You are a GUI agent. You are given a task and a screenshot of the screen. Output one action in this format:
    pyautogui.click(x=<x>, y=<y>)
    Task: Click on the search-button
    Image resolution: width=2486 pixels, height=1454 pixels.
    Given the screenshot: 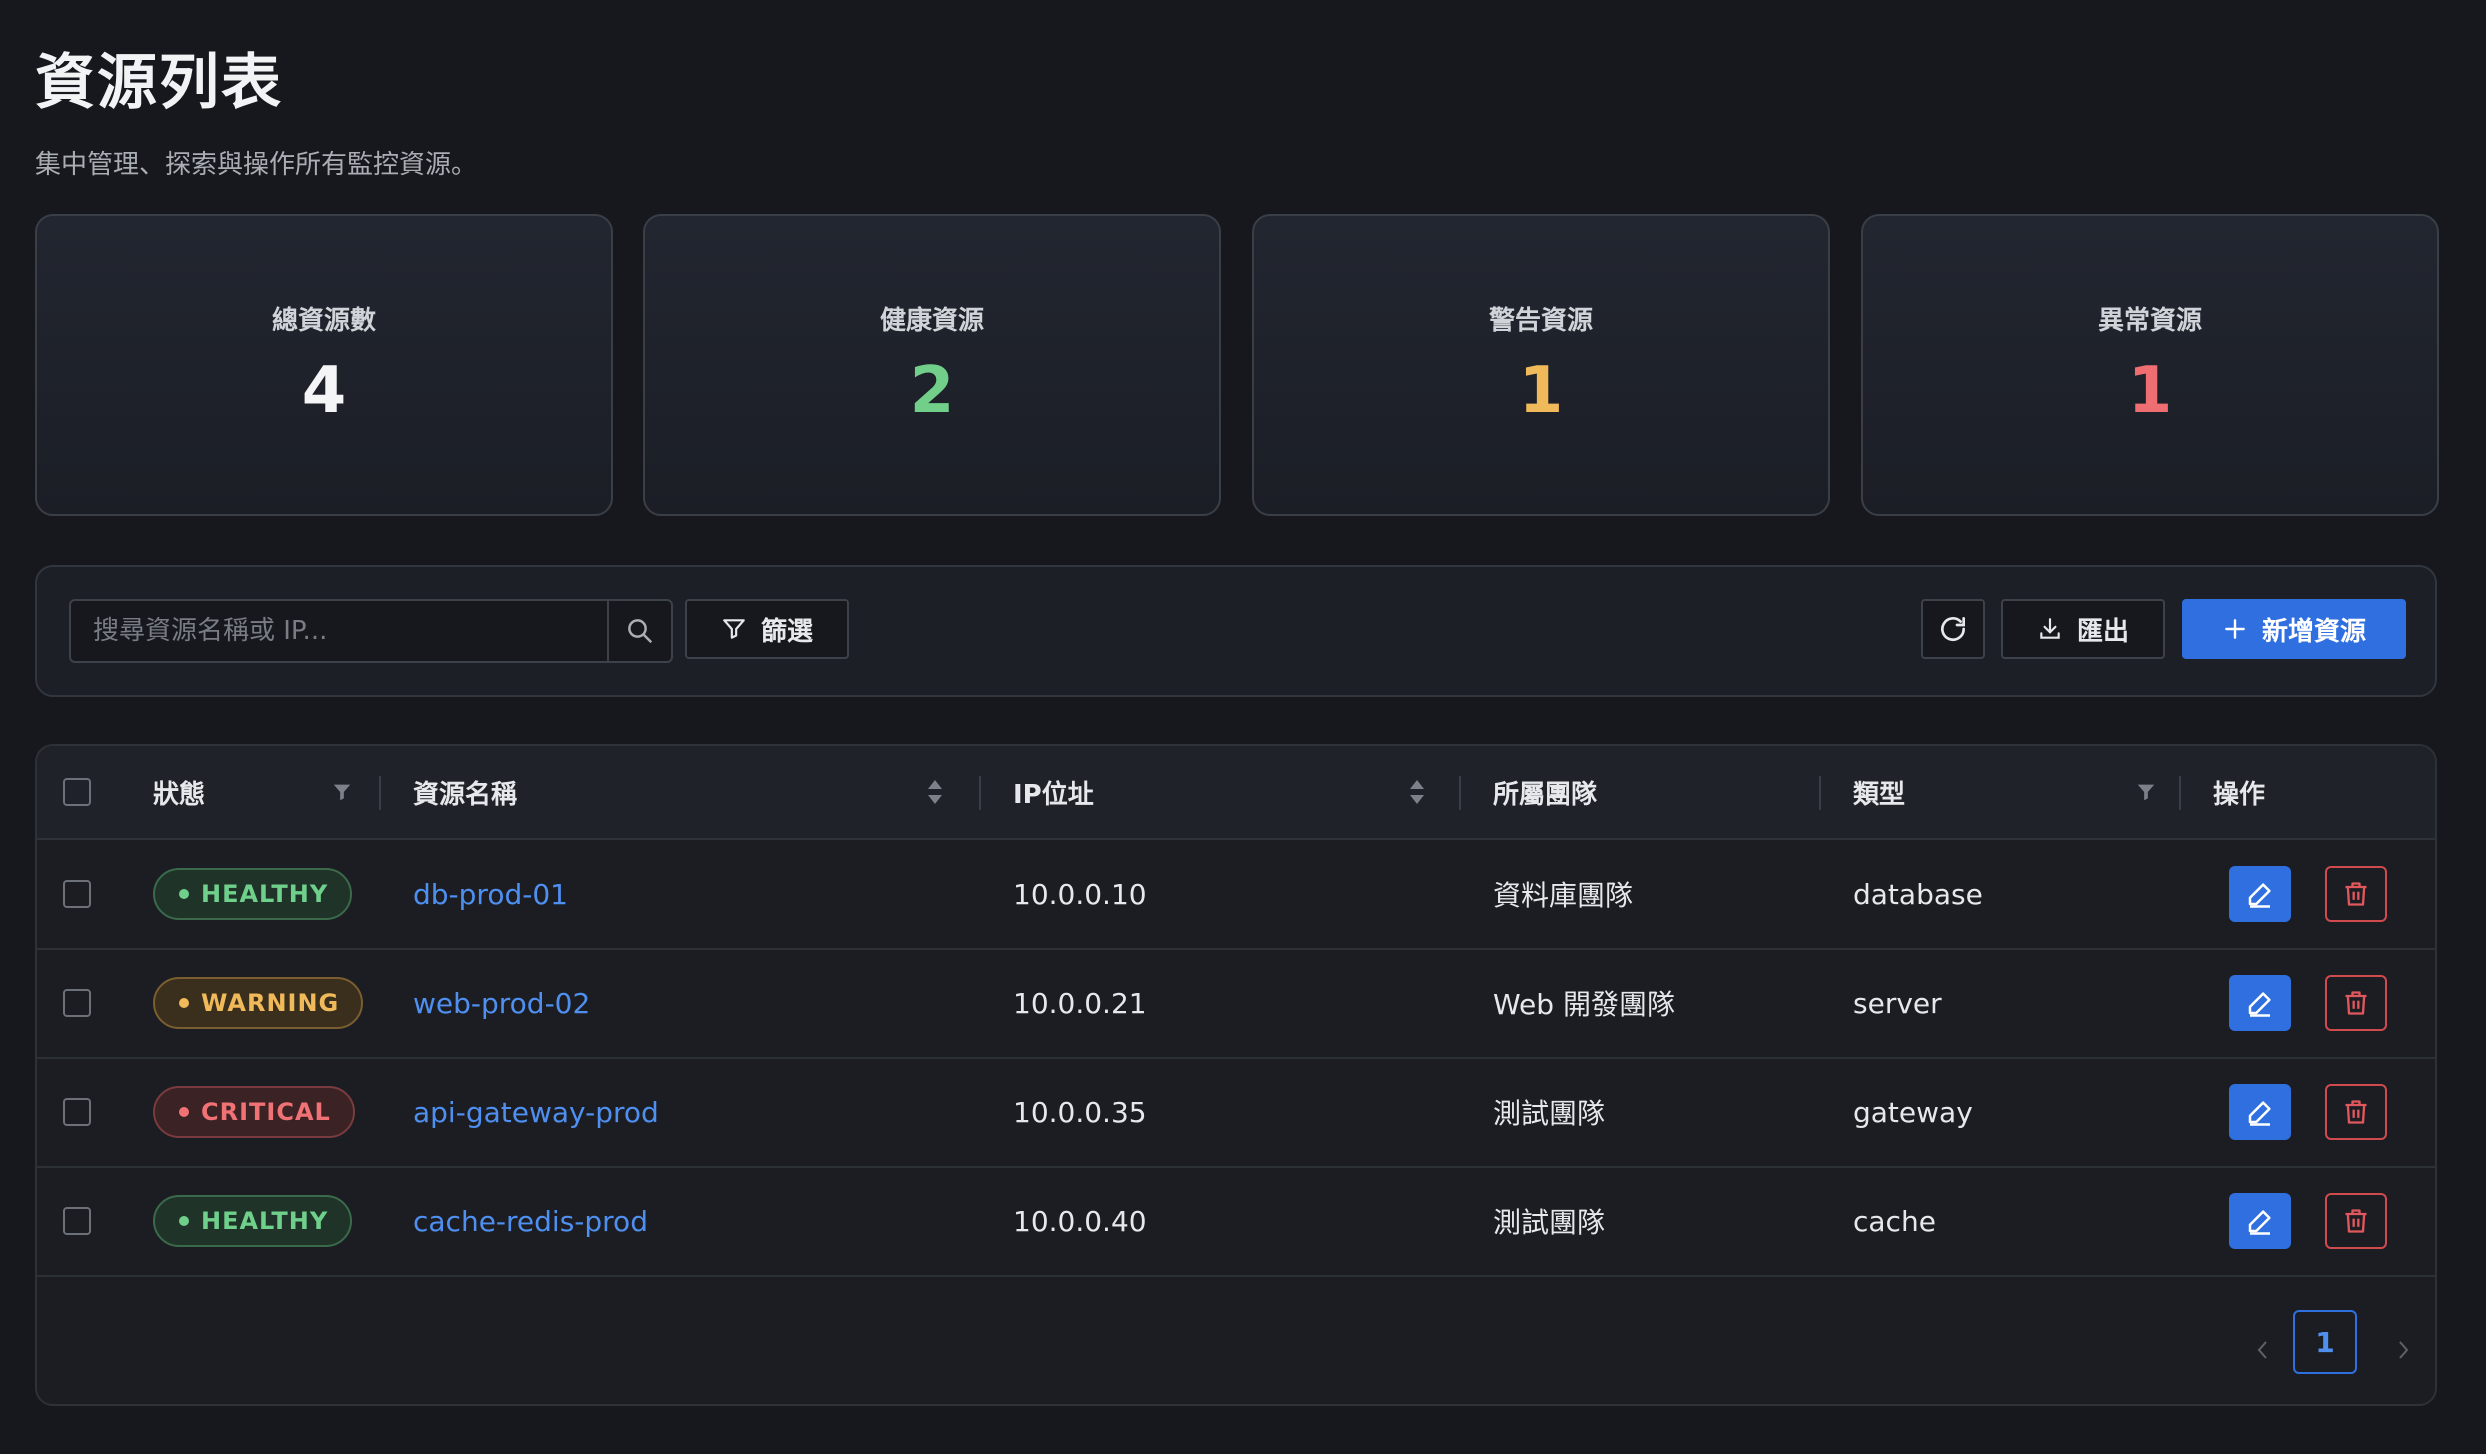 What is the action you would take?
    pyautogui.click(x=639, y=631)
    